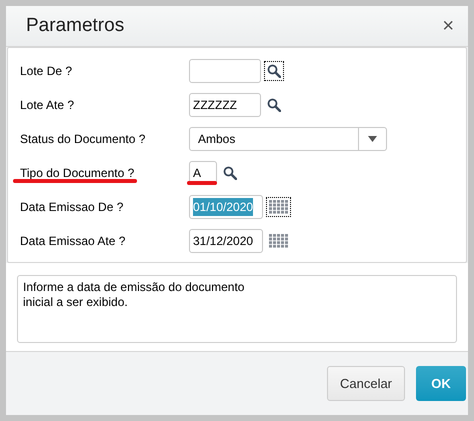 The image size is (474, 421). Describe the element at coordinates (75, 26) in the screenshot. I see `dialog-title: Parametros` at that location.